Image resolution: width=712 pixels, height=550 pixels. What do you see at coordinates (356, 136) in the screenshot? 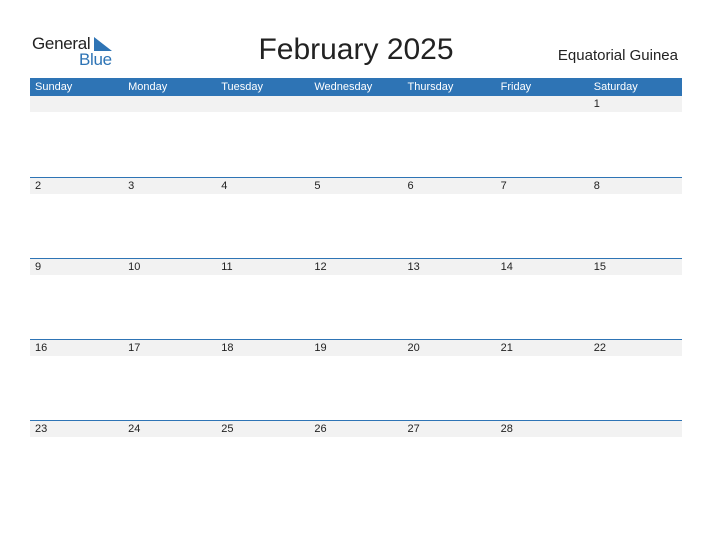
I see `week-row: 1` at bounding box center [356, 136].